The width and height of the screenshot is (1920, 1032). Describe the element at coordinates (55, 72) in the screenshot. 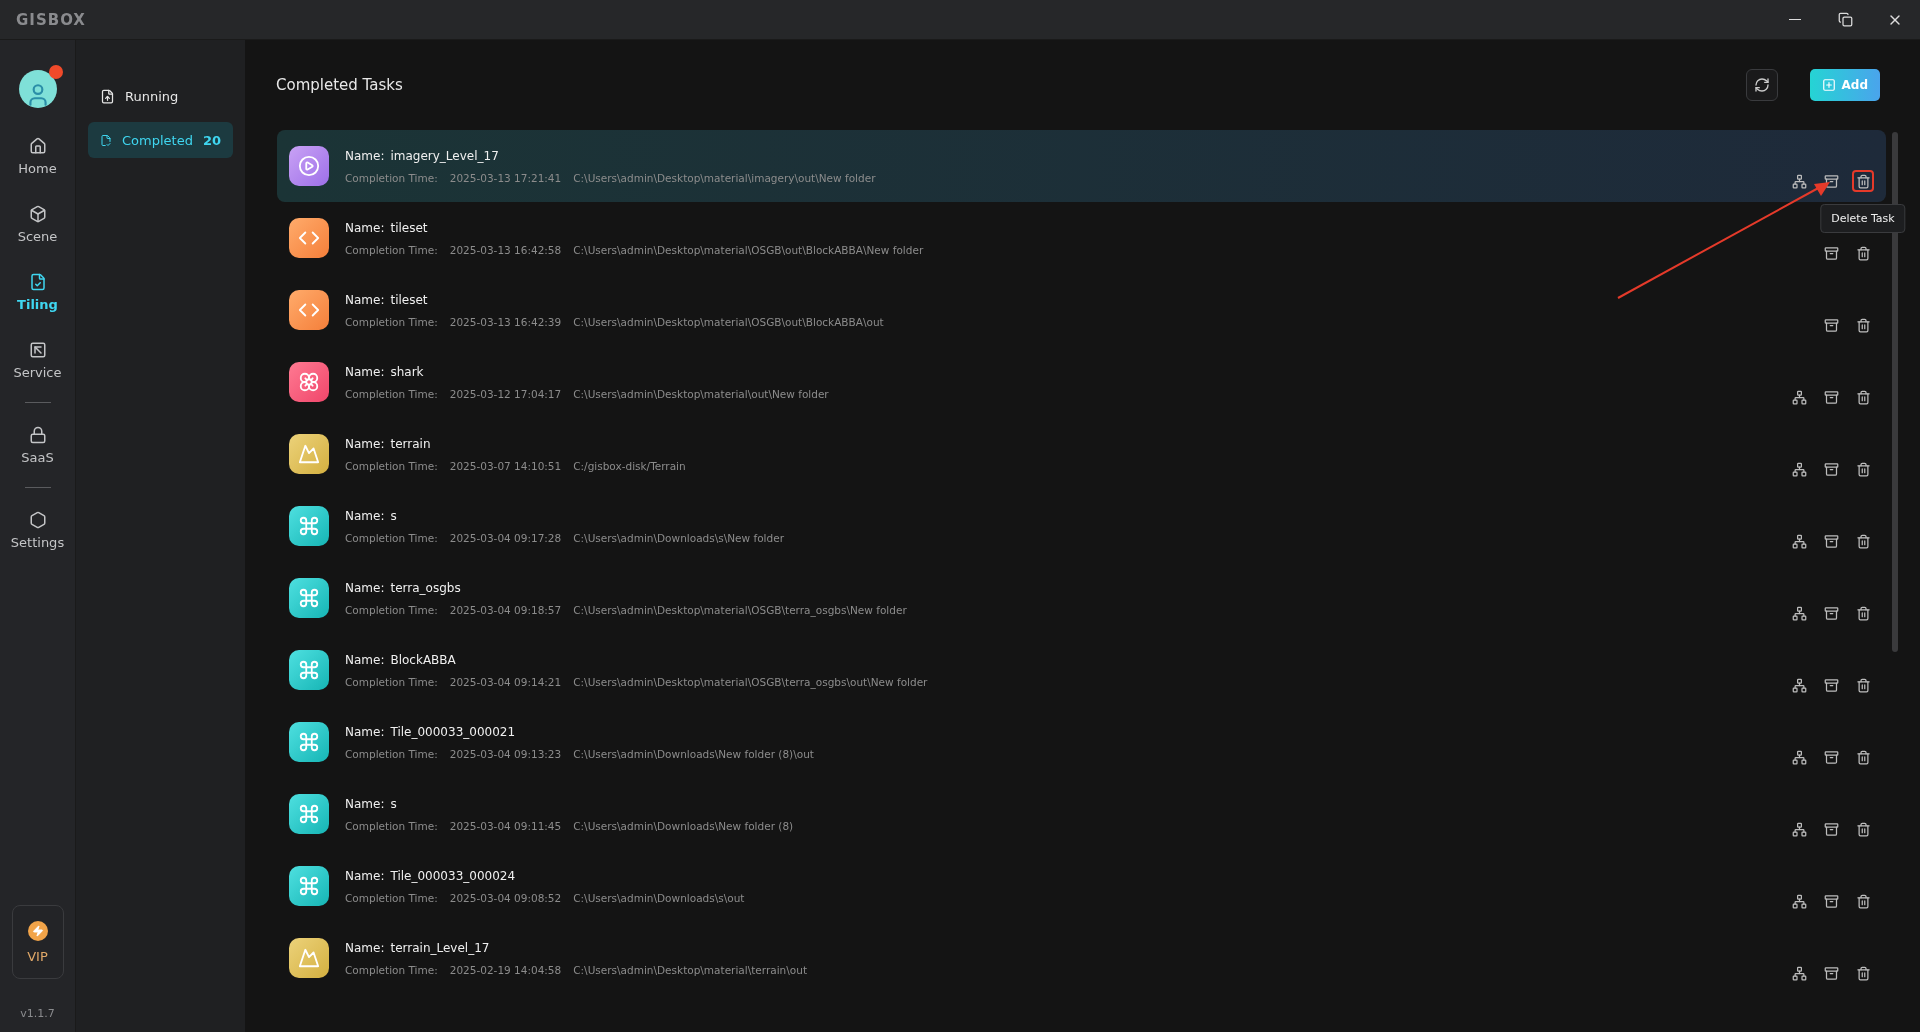

I see `notification-badge` at that location.